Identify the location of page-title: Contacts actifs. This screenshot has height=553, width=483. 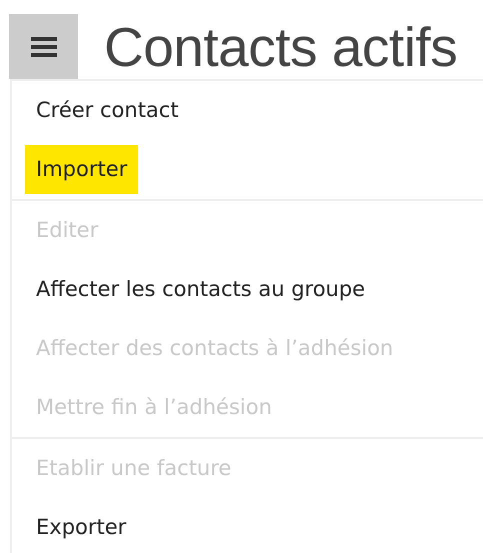
(281, 46).